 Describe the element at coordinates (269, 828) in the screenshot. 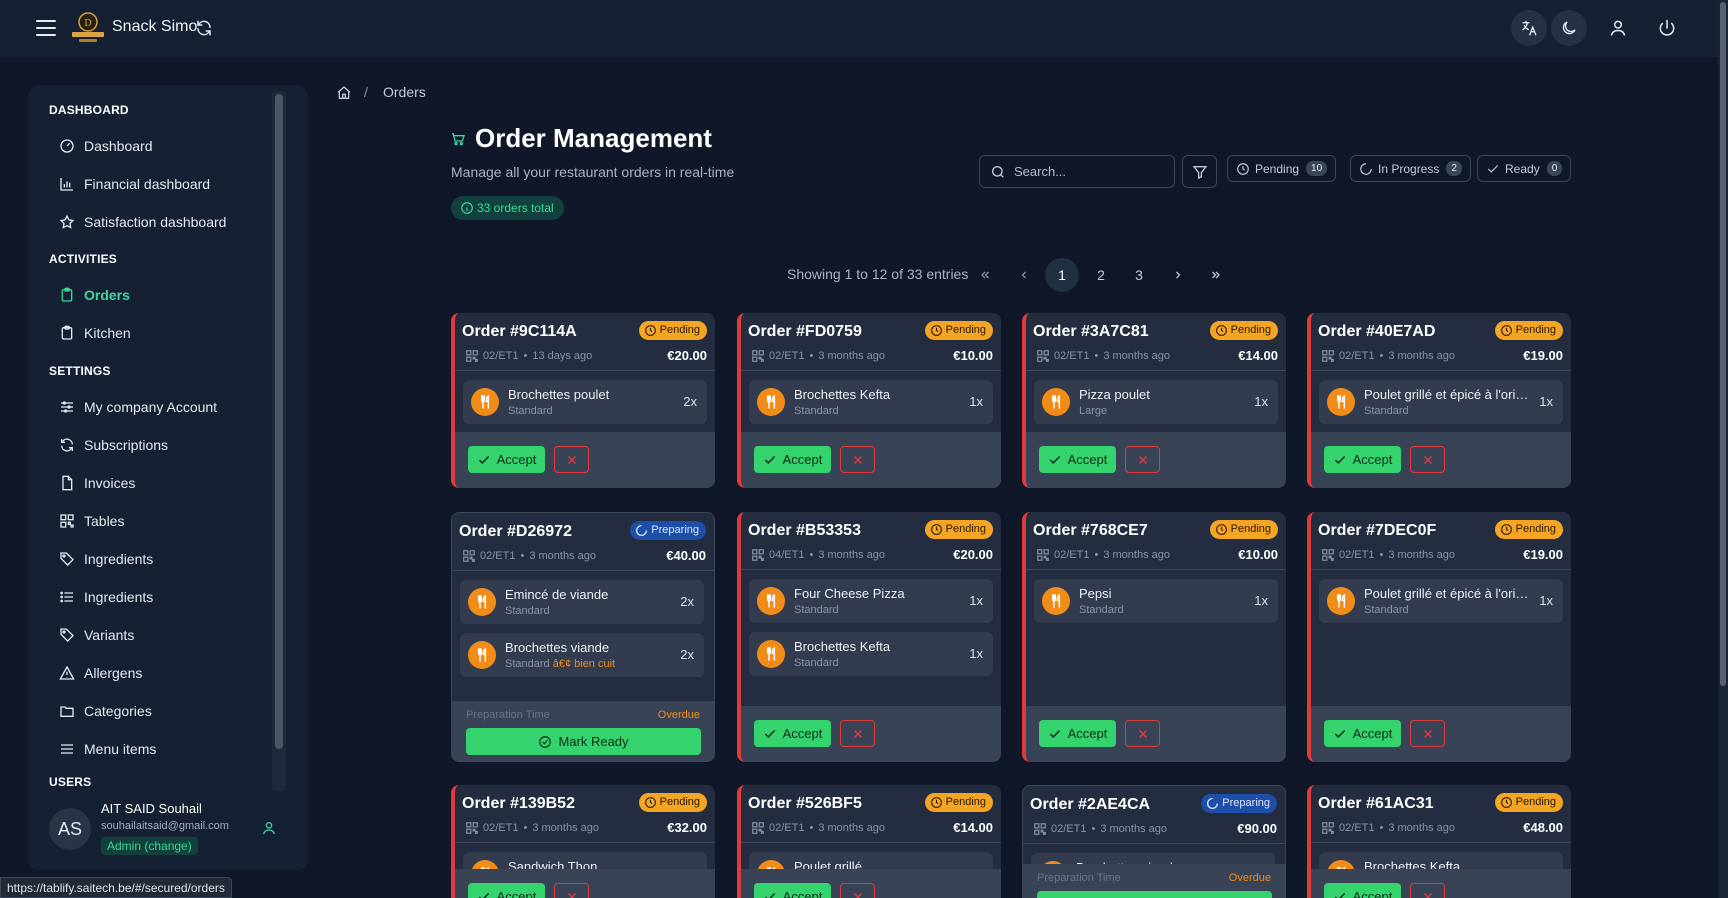

I see `user-icon` at that location.